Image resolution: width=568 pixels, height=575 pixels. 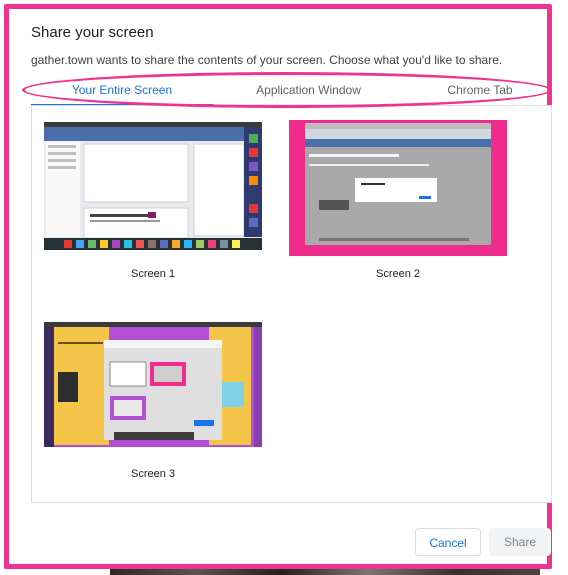 What do you see at coordinates (153, 274) in the screenshot?
I see `screen-1-label: Screen 1` at bounding box center [153, 274].